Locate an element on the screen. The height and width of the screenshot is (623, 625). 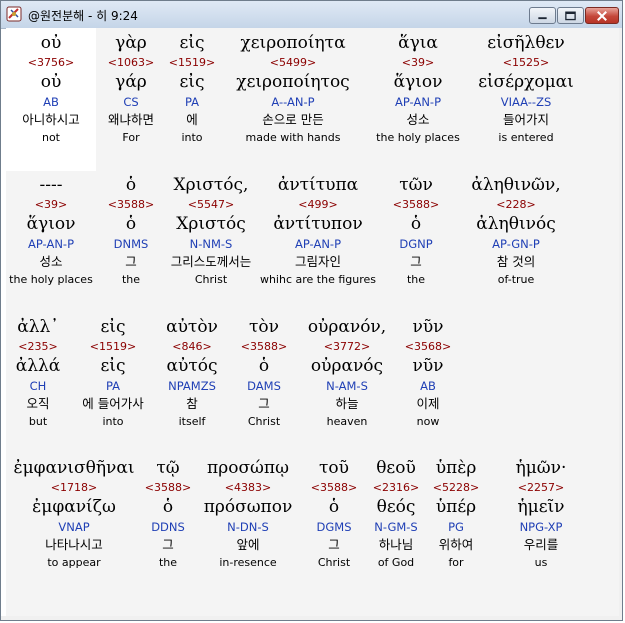
word-lemma: ἀλλά is located at coordinates (38, 366).